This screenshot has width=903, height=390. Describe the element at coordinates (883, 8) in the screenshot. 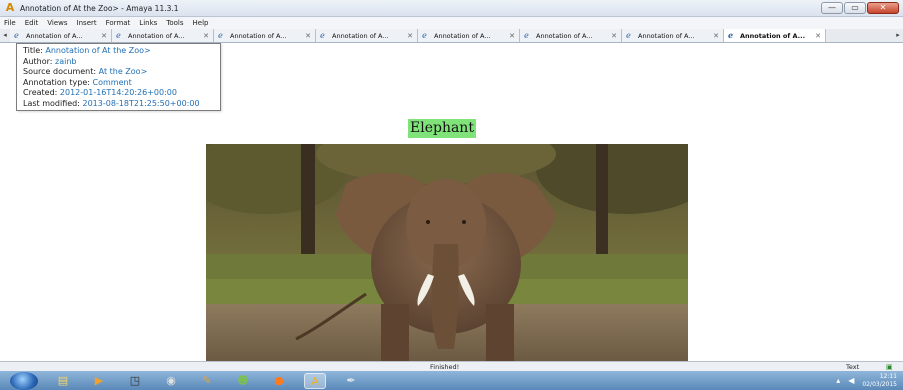

I see `close-button: ✕` at that location.